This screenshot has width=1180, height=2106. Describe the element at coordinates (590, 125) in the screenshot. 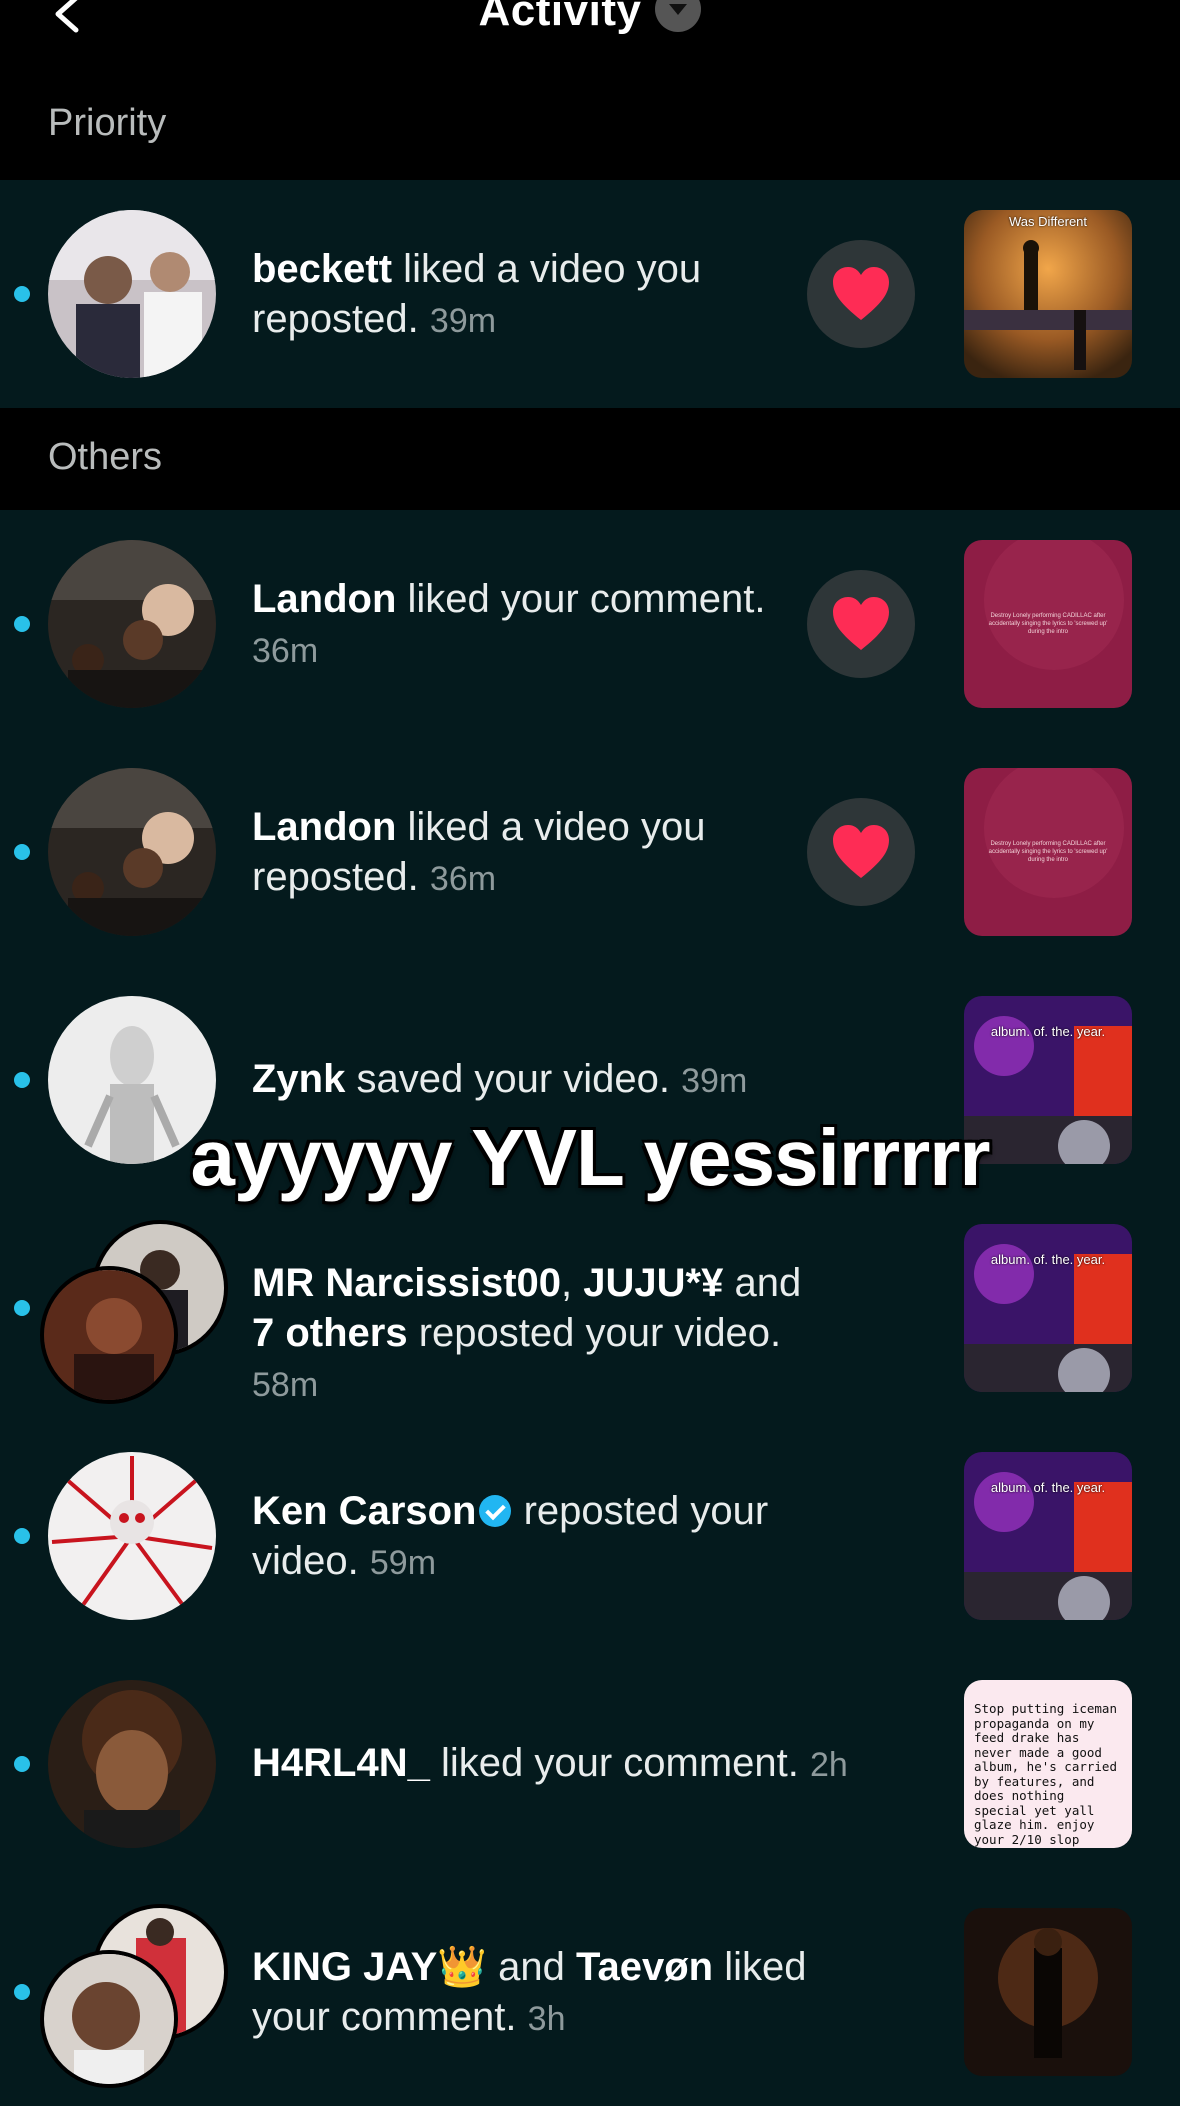

I see `section-header-priority: Priority` at that location.